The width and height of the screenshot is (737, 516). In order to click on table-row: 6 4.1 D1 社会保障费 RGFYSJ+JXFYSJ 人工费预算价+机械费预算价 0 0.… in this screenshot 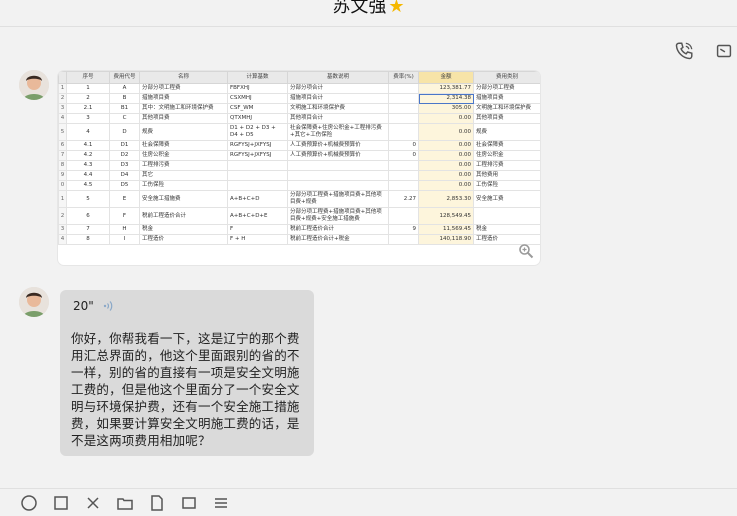, I will do `click(299, 145)`.